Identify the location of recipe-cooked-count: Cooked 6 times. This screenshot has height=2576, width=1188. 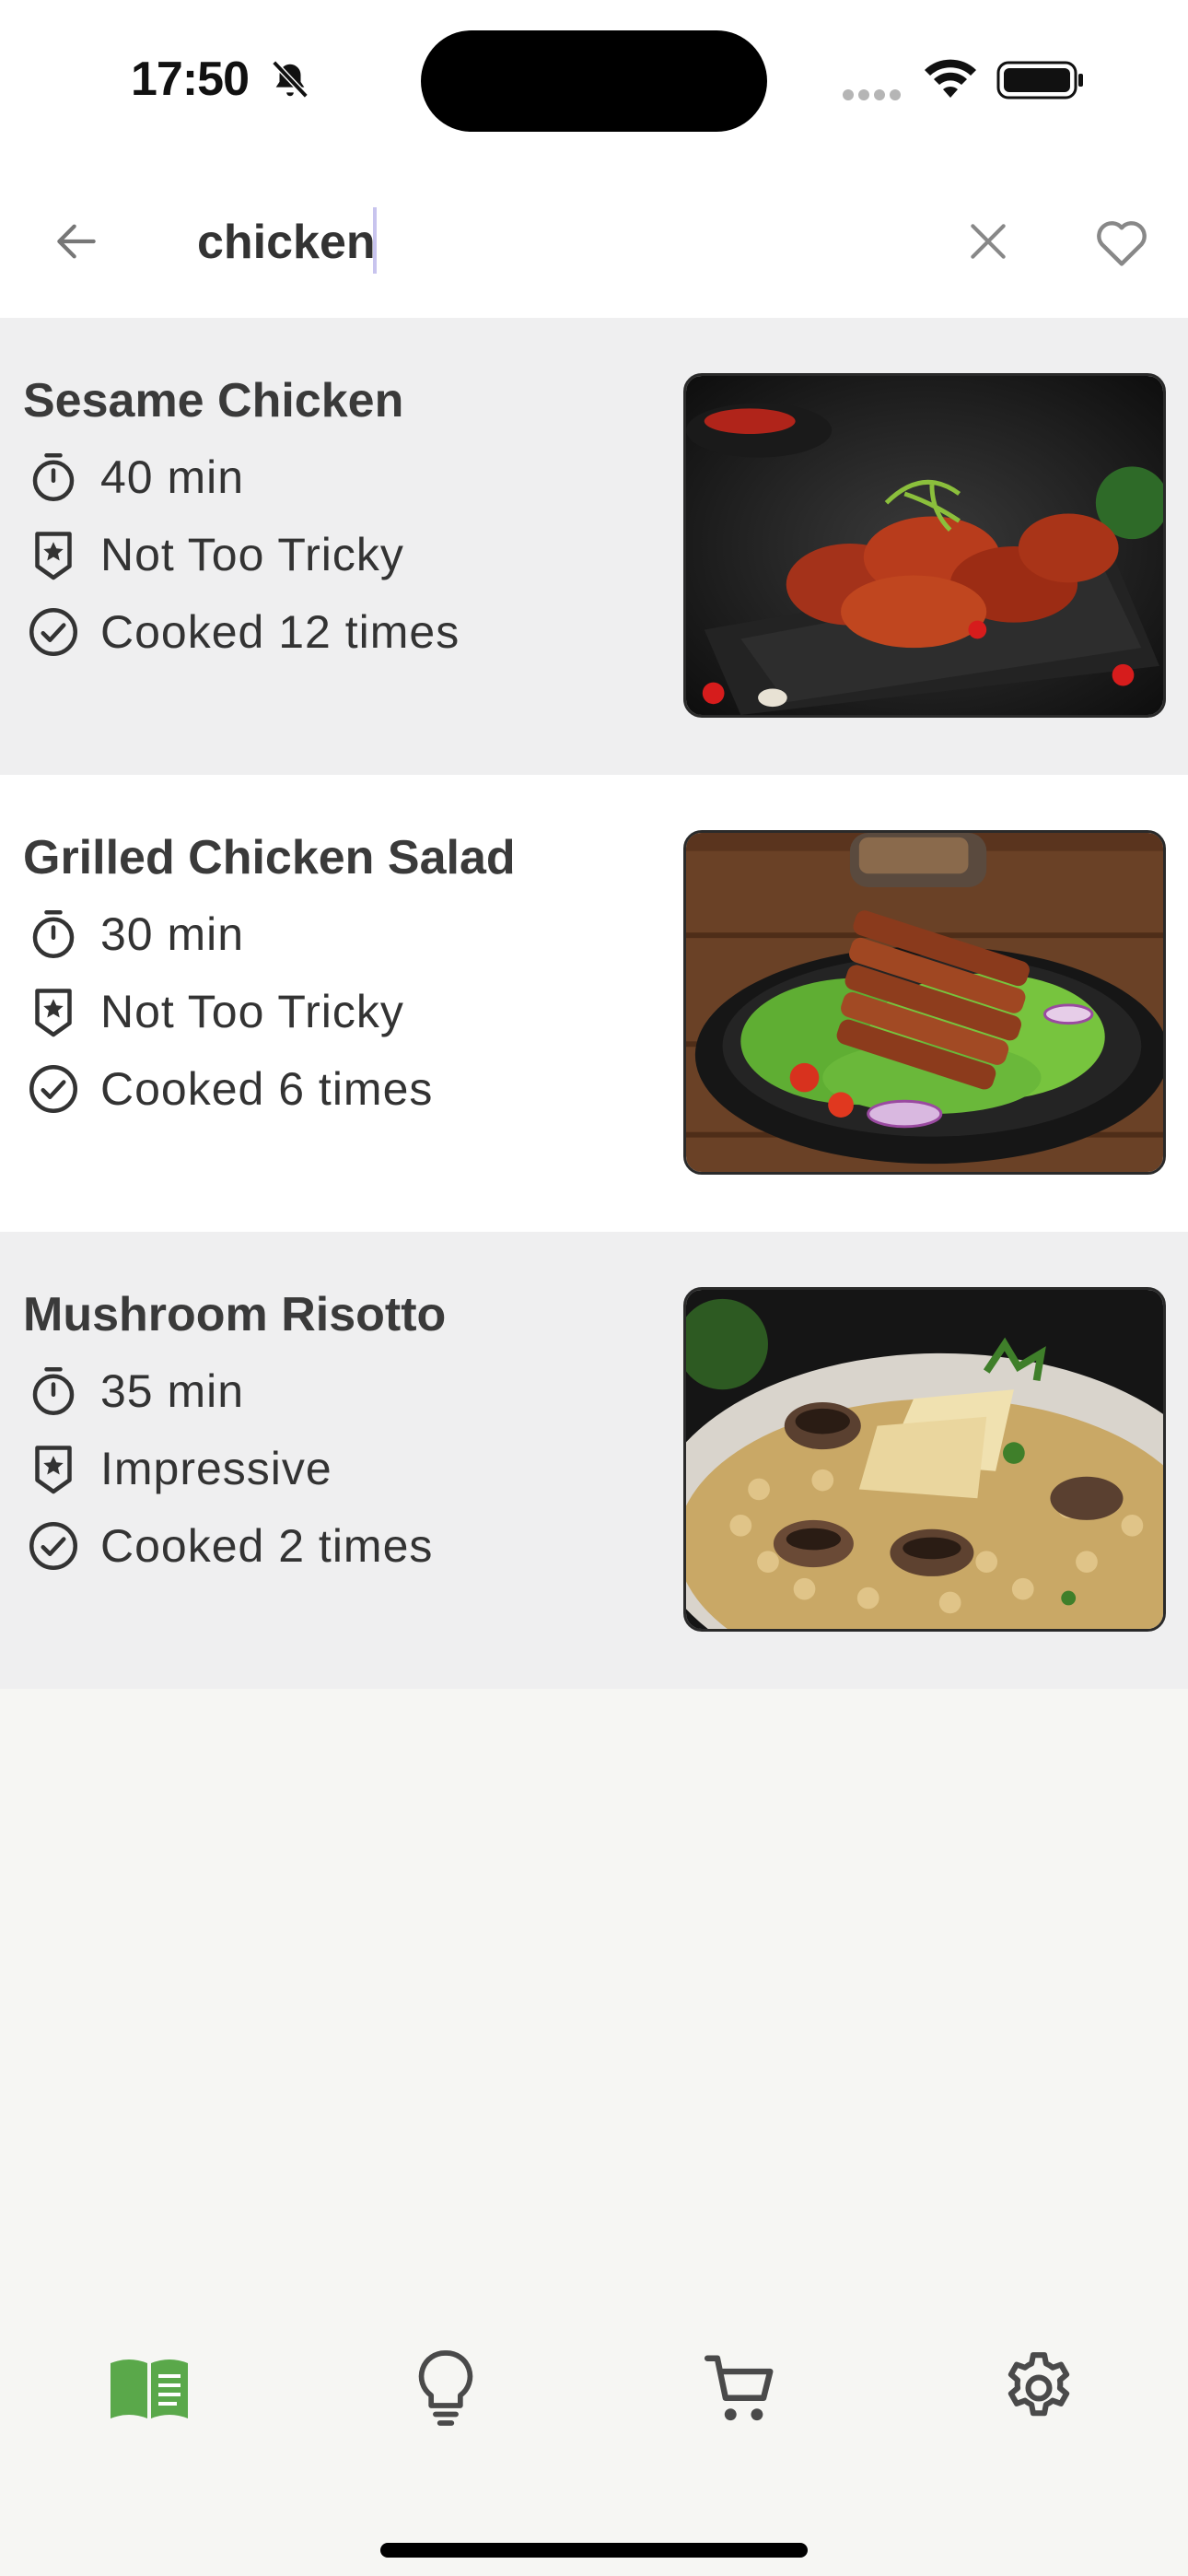
(267, 1089).